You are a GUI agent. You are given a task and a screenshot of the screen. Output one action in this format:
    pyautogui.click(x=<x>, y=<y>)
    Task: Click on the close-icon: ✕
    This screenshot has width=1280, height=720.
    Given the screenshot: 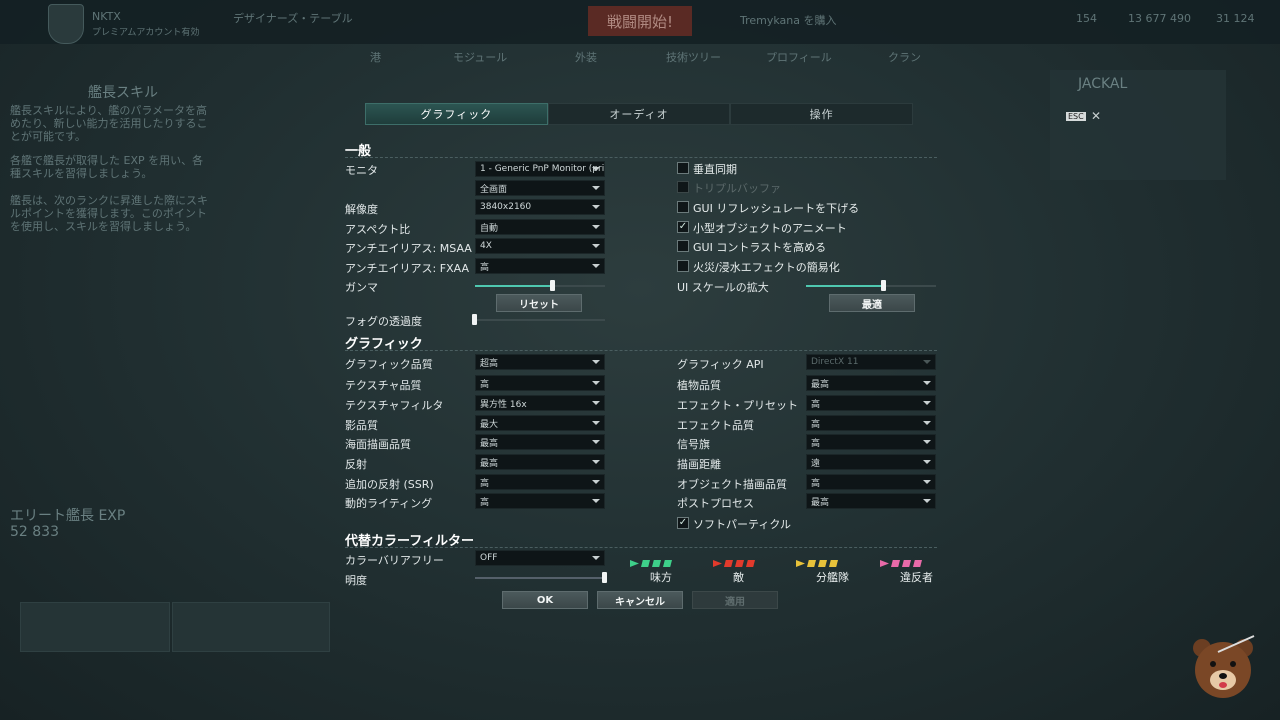 What is the action you would take?
    pyautogui.click(x=1096, y=116)
    